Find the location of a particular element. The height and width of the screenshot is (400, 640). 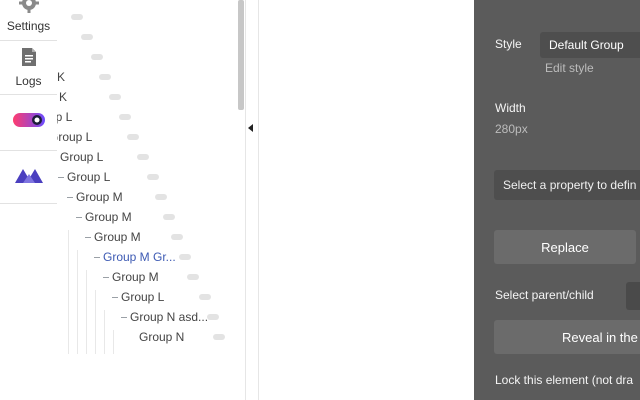

gear-icon is located at coordinates (29, 9).